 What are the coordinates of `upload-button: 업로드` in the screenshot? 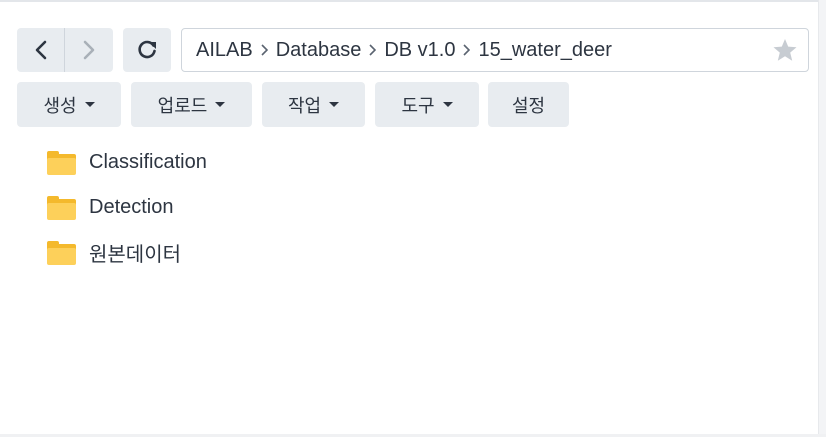 It's located at (191, 104).